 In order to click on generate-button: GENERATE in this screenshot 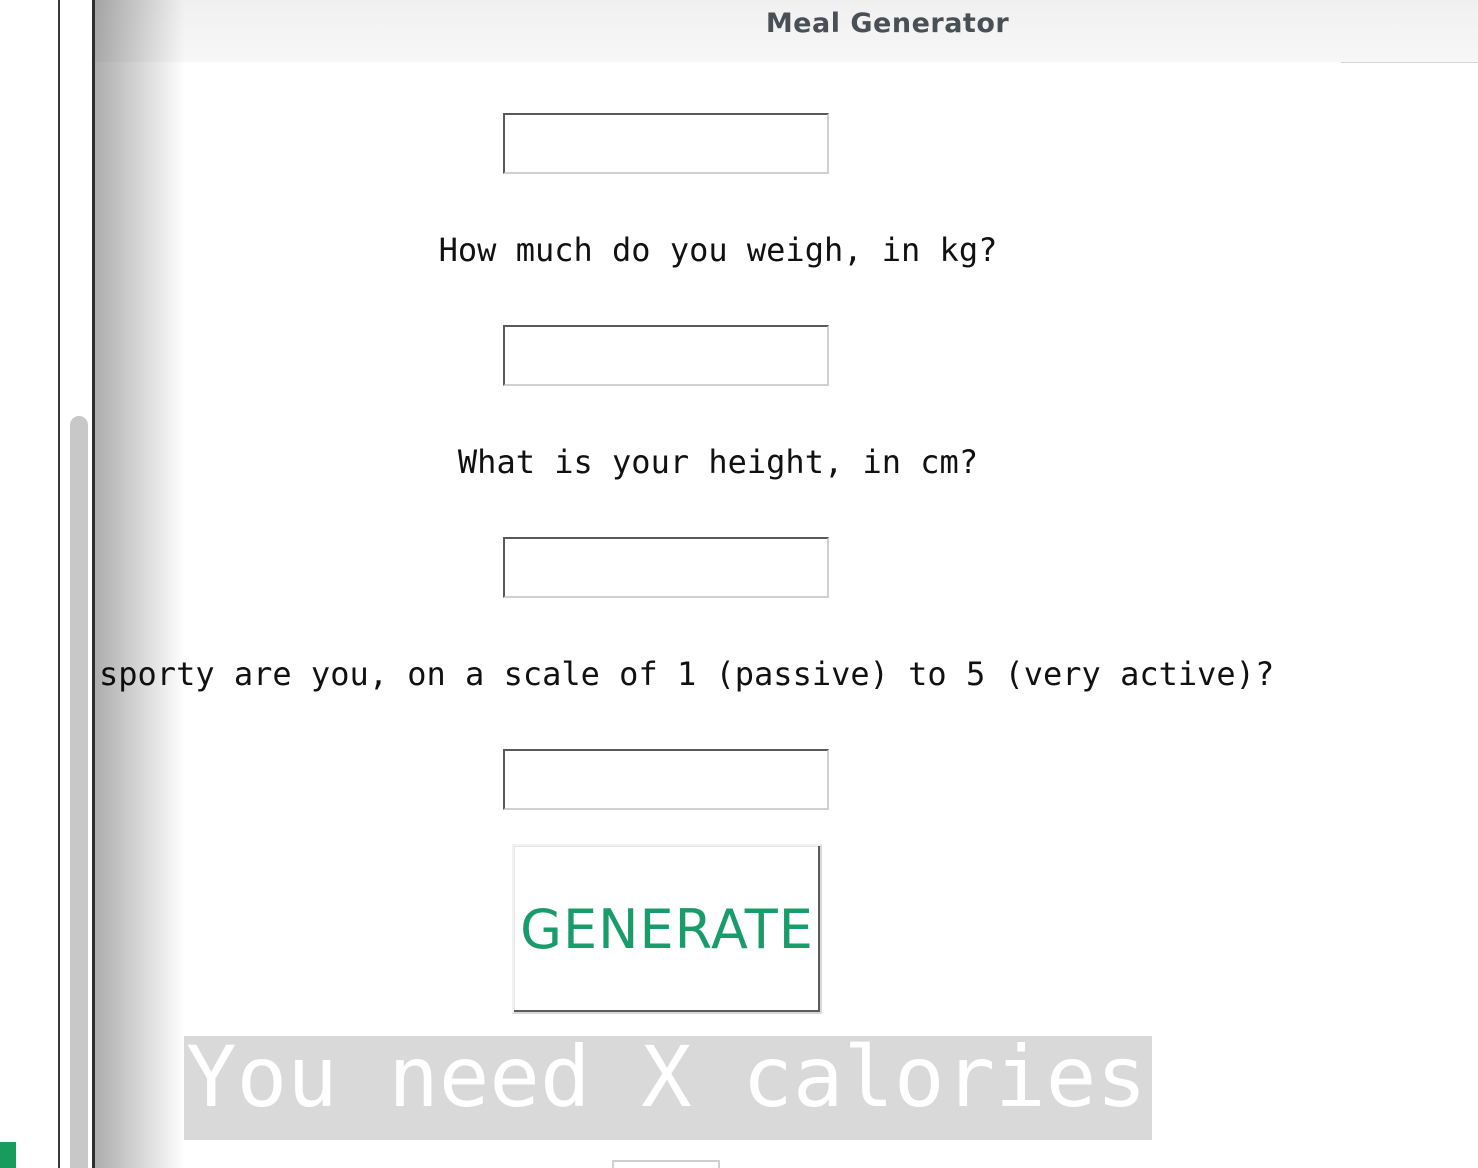, I will do `click(667, 929)`.